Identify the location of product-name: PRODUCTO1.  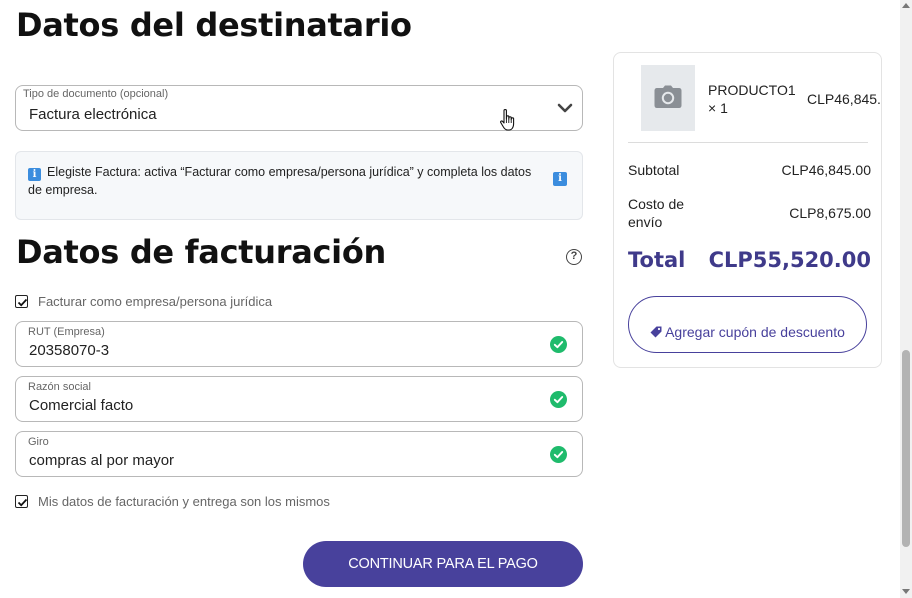
(752, 90).